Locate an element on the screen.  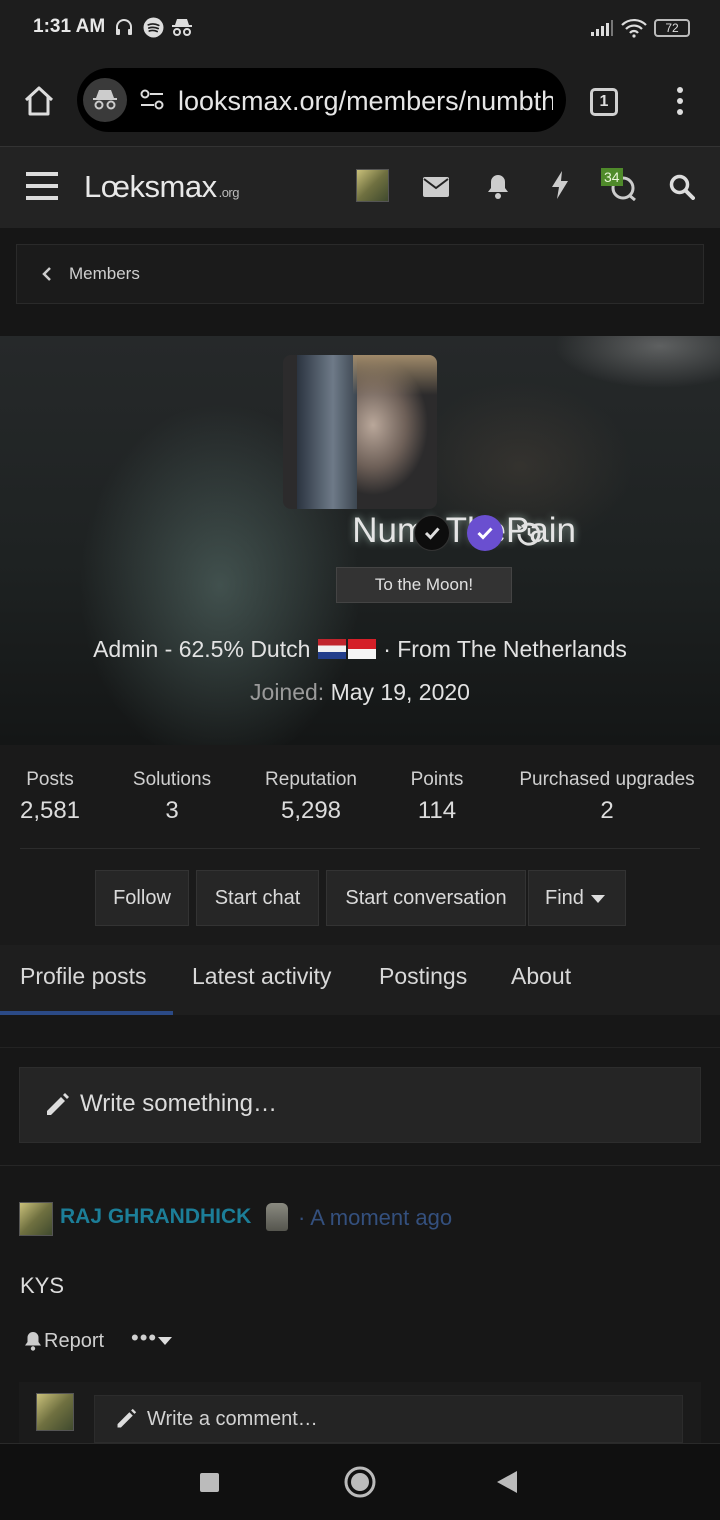
logo-text: Lœksmax is located at coordinates (150, 186).